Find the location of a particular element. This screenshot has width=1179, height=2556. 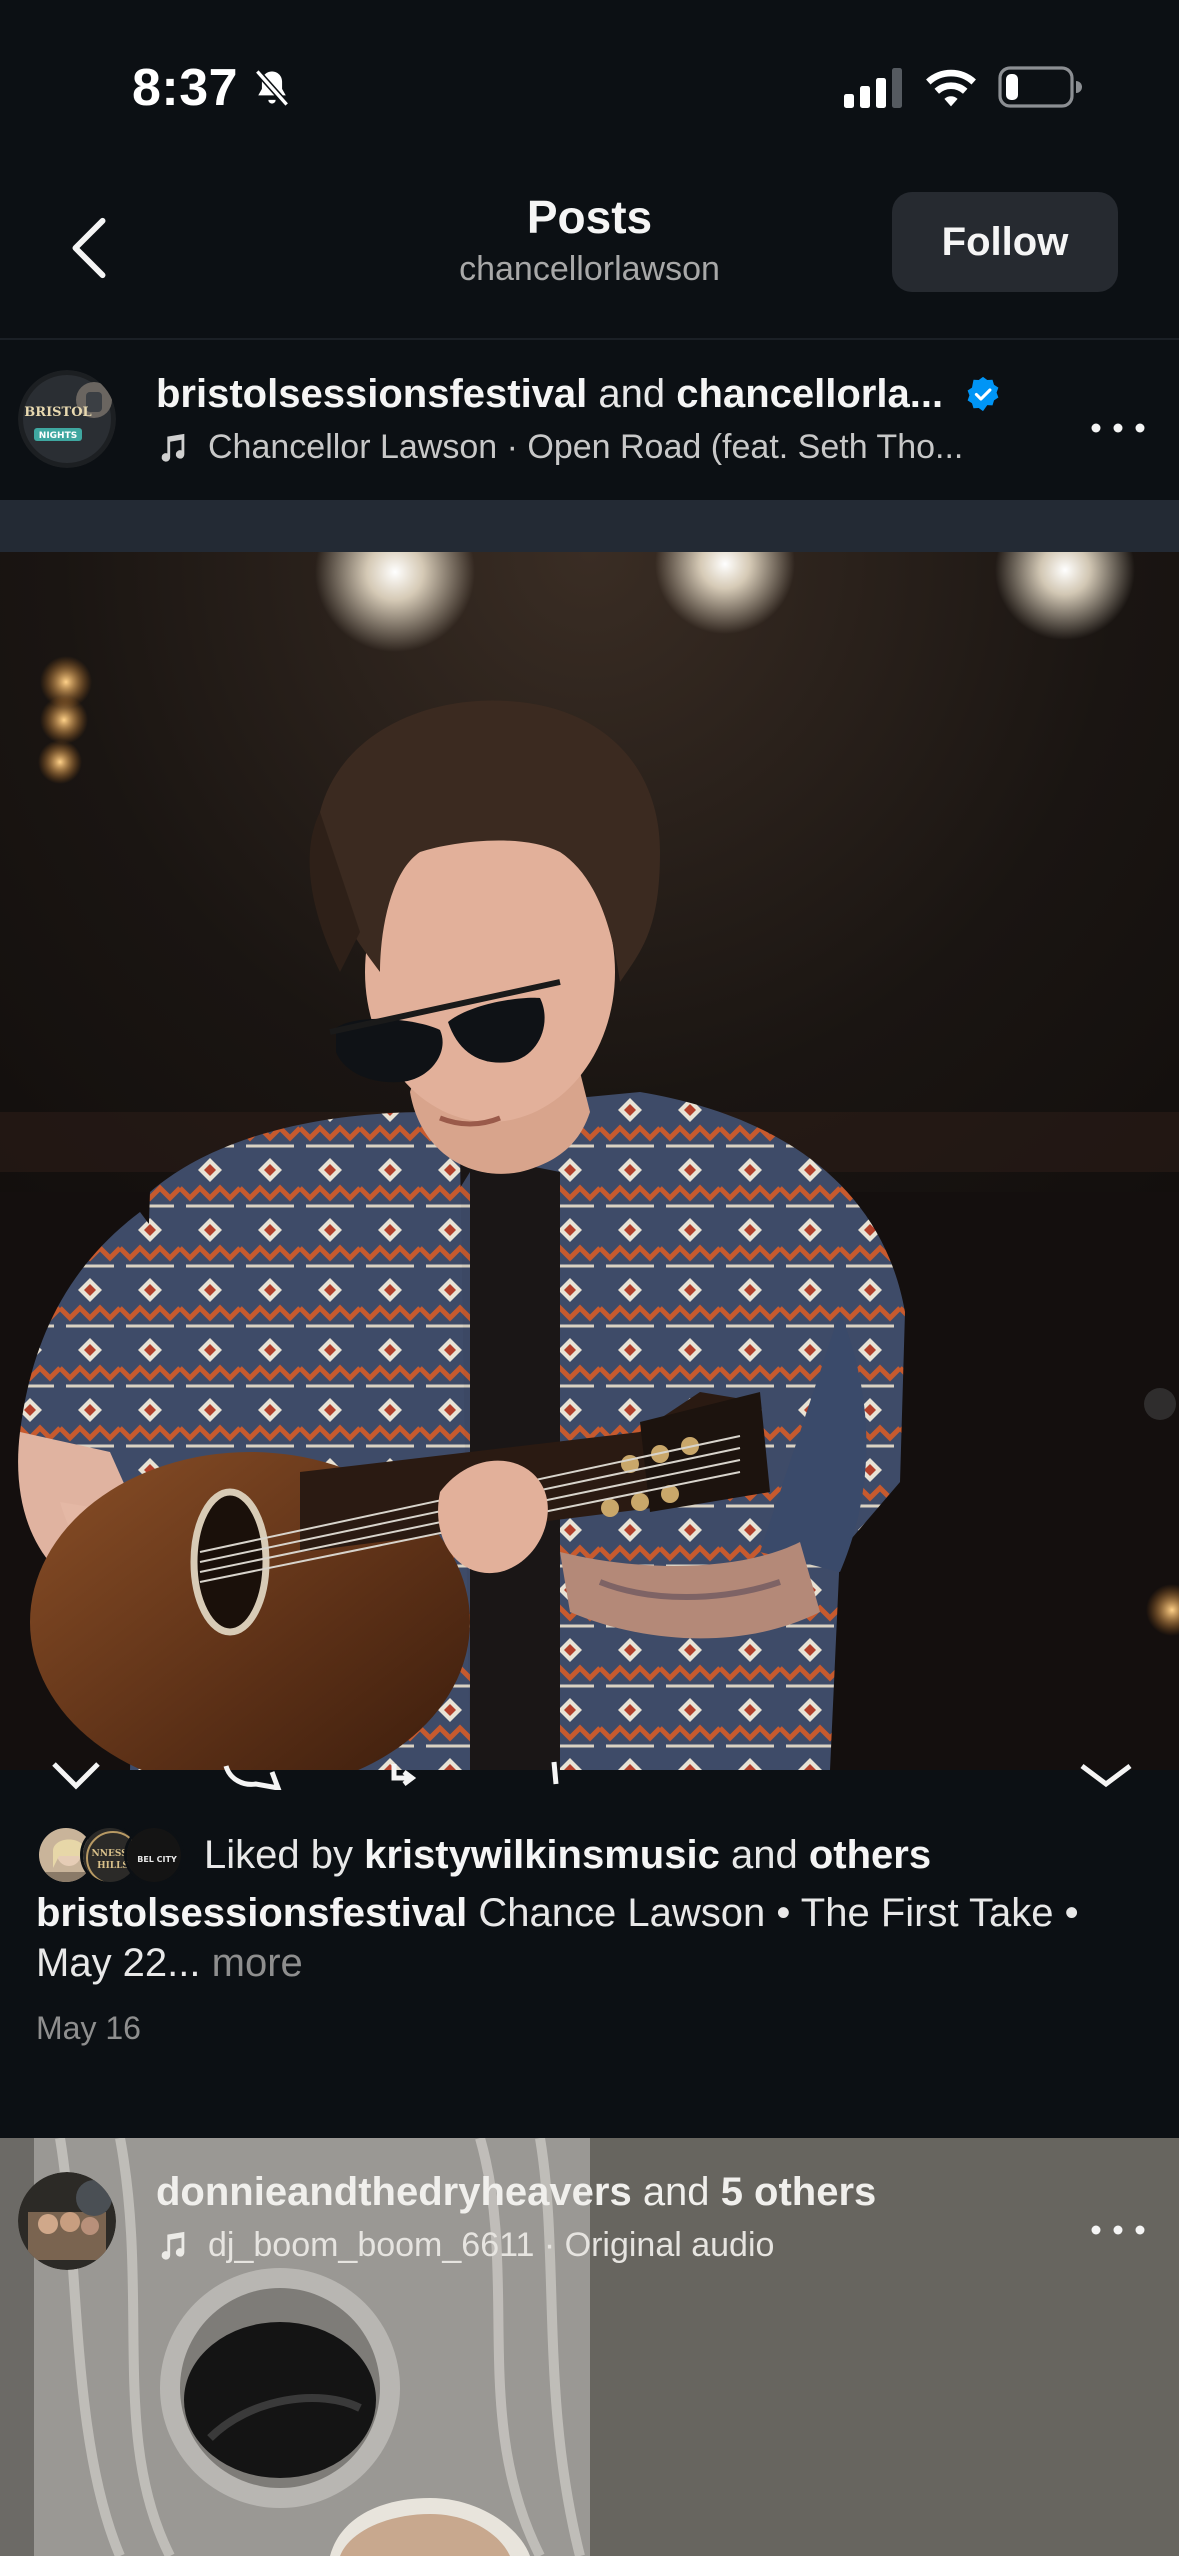

repost-icon is located at coordinates (414, 1775).